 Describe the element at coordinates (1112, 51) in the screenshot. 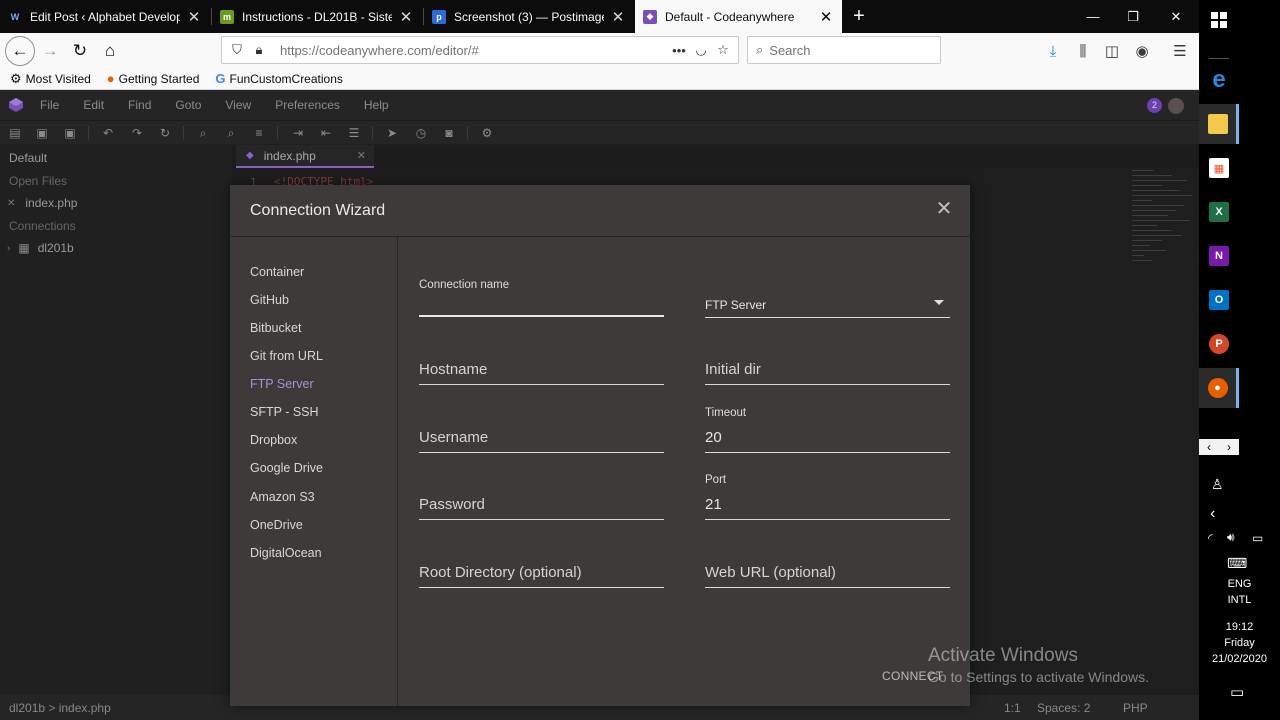

I see `sidebar-icon: ◫` at that location.